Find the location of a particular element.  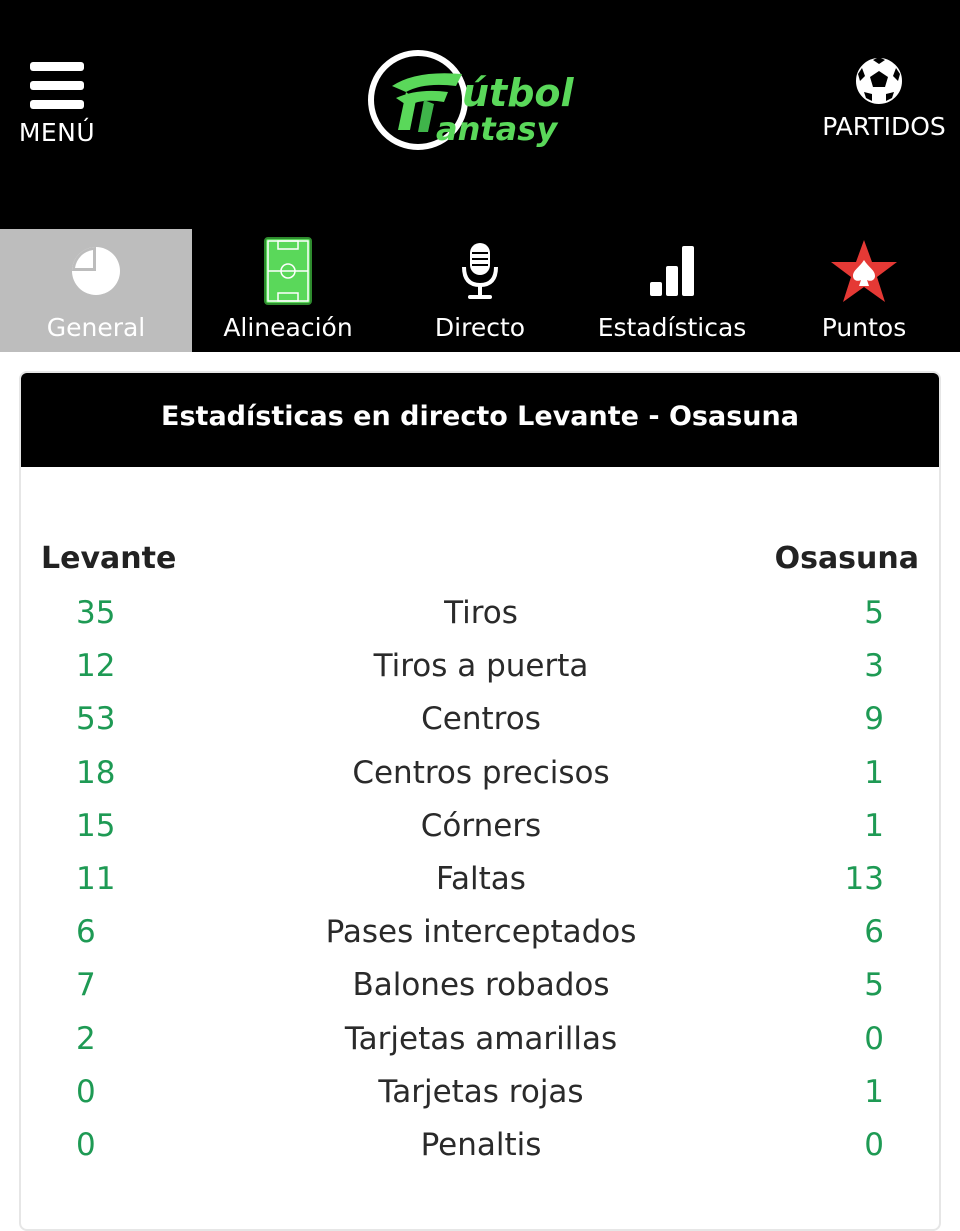

football-pitch-icon is located at coordinates (288, 271).